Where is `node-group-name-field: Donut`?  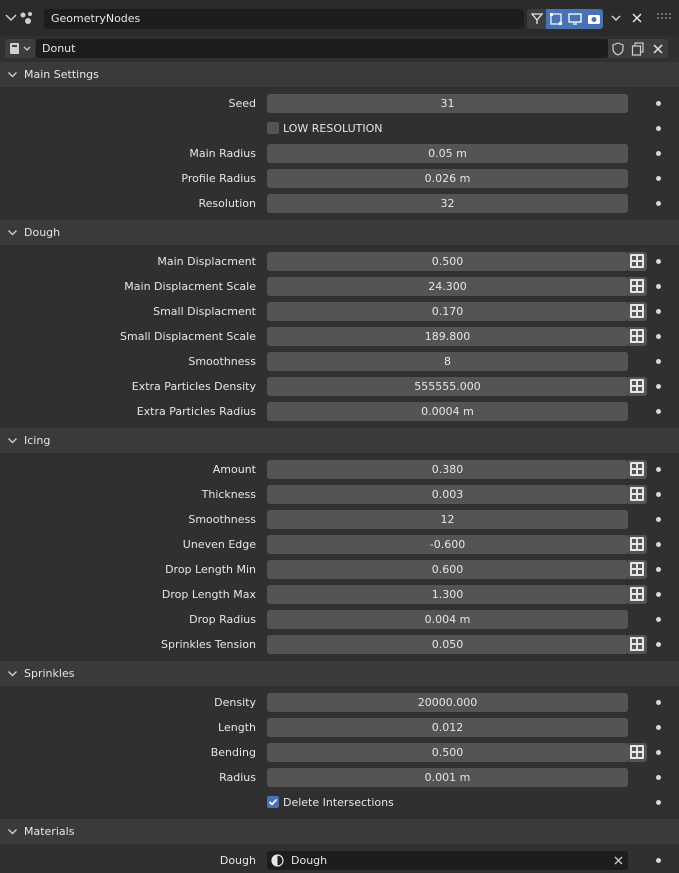 node-group-name-field: Donut is located at coordinates (322, 48).